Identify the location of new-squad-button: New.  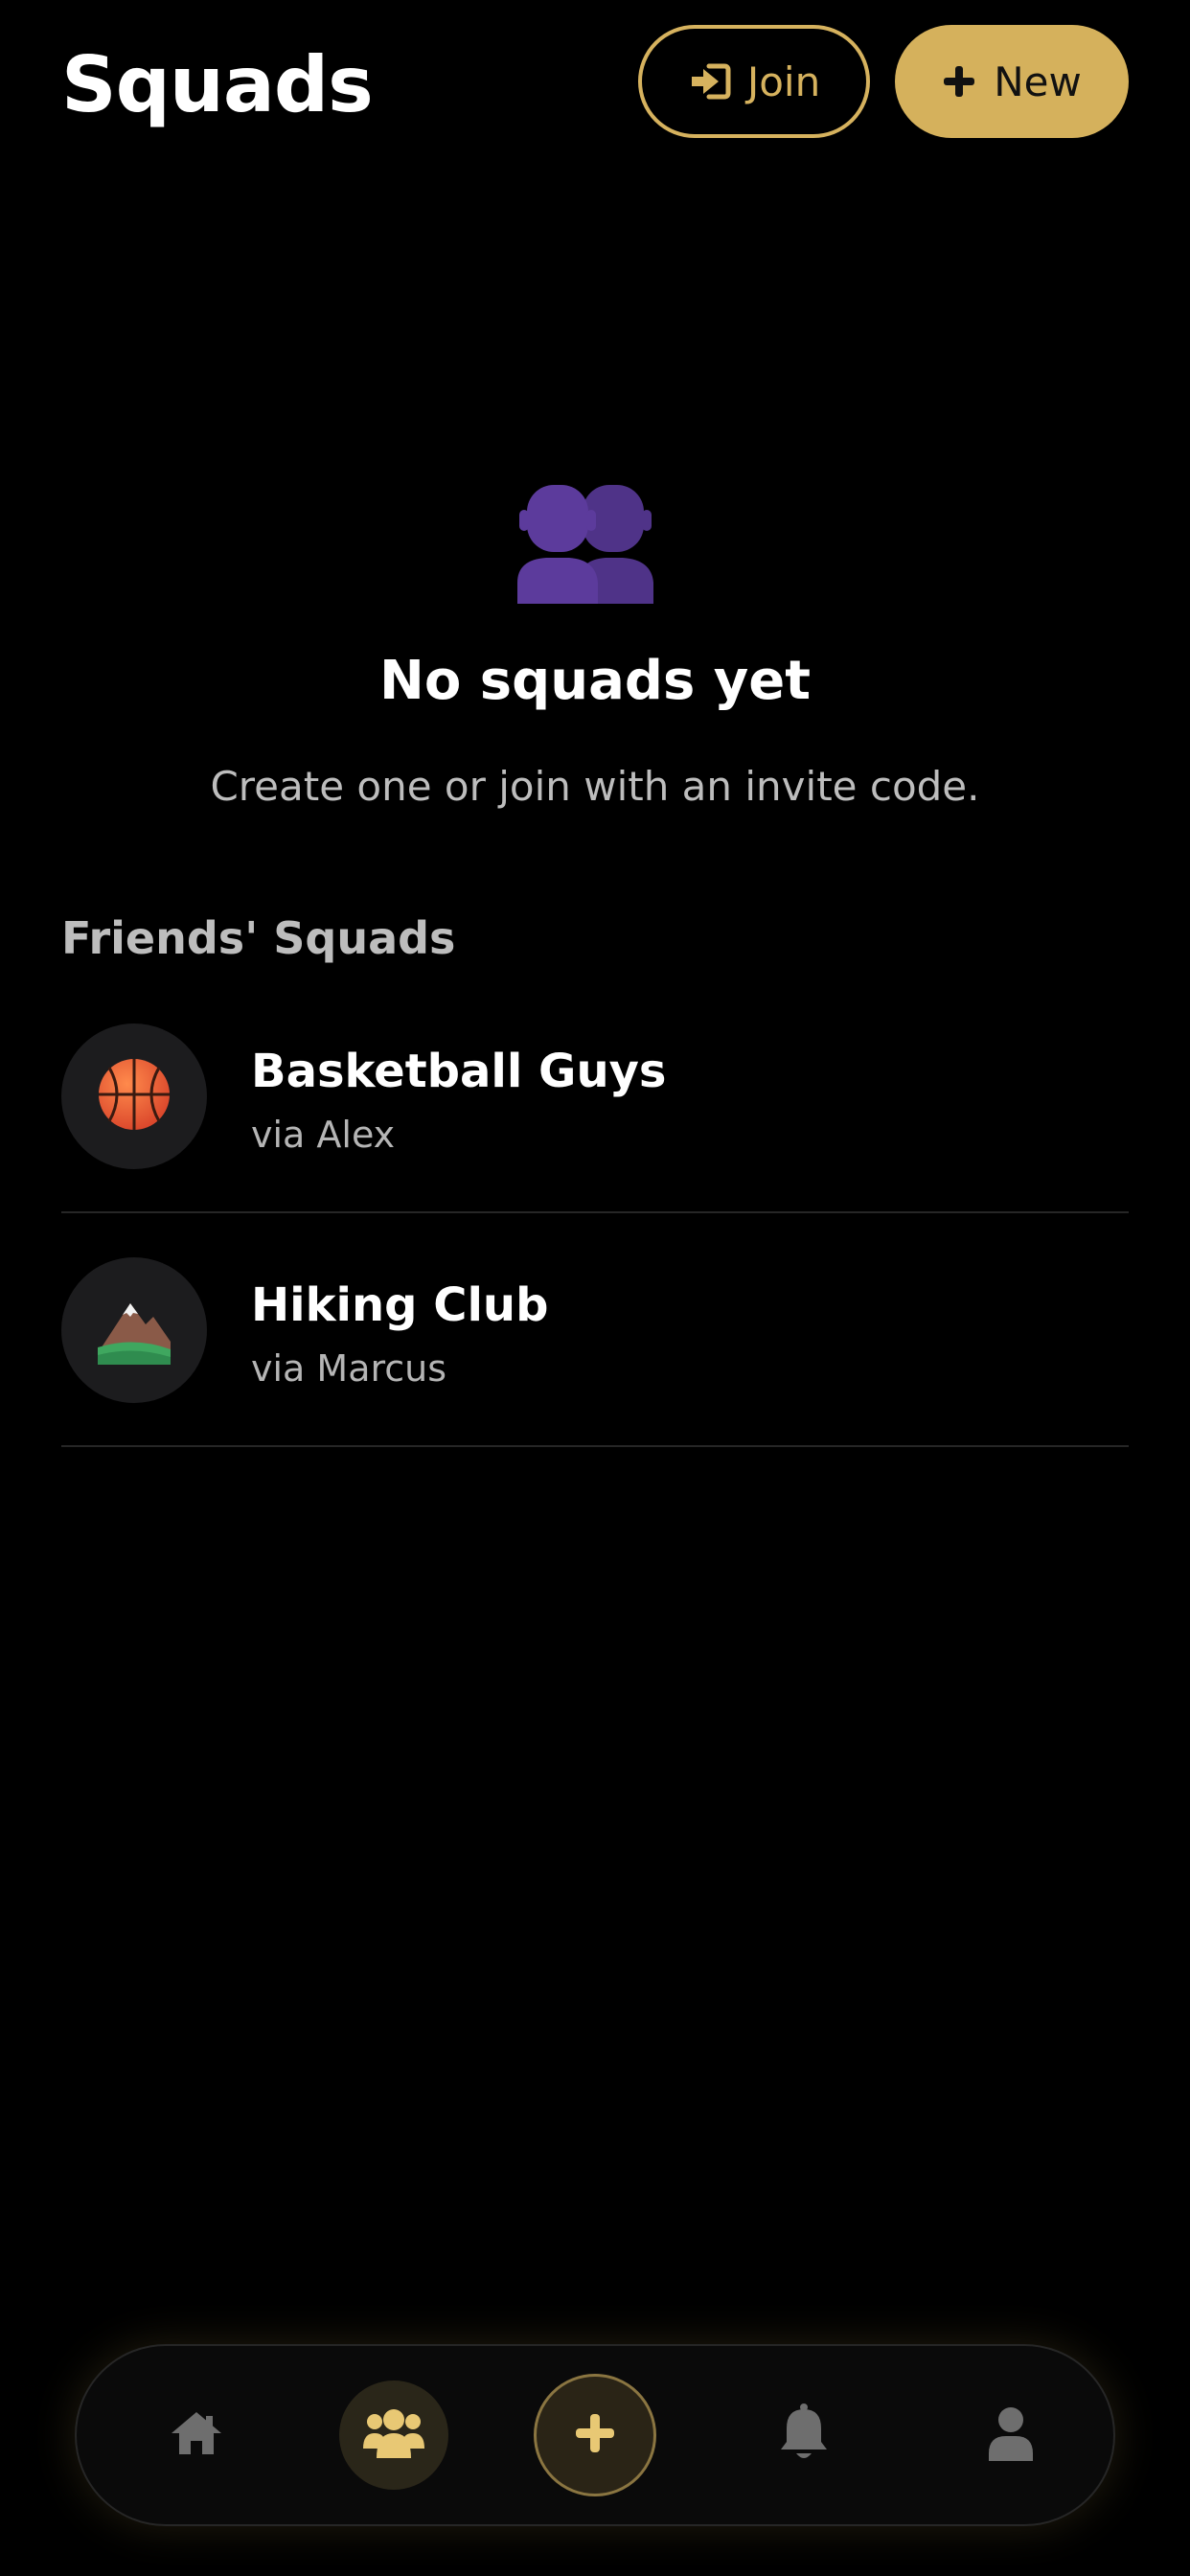
(1012, 81).